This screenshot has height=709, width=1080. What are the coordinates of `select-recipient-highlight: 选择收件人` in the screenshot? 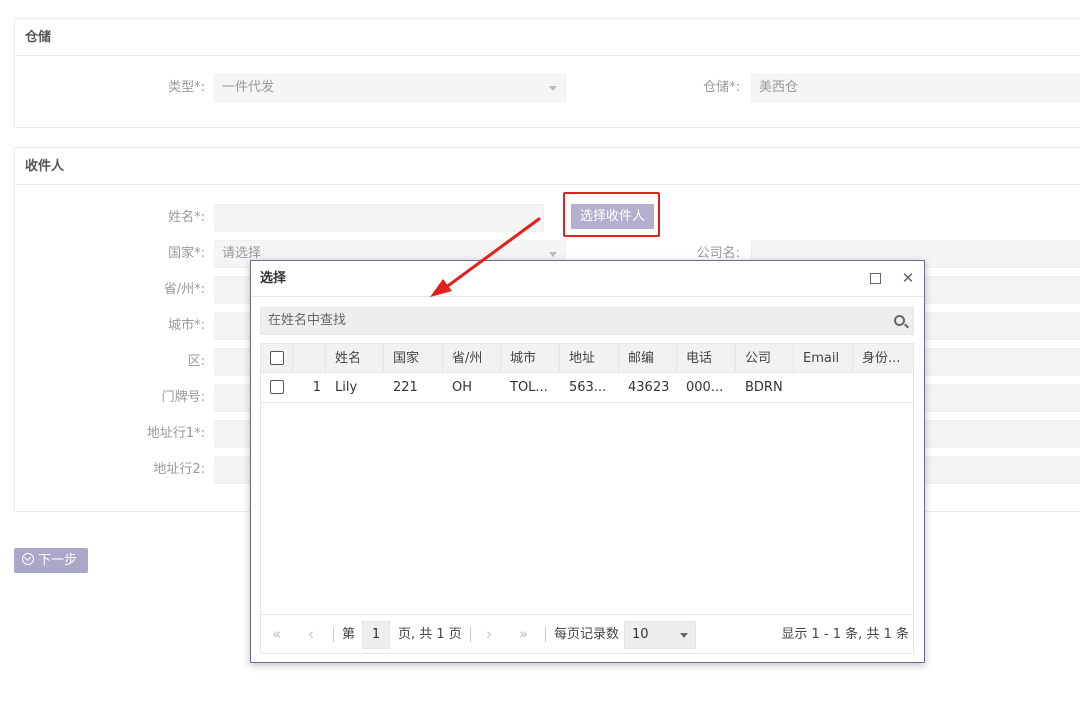 It's located at (611, 214).